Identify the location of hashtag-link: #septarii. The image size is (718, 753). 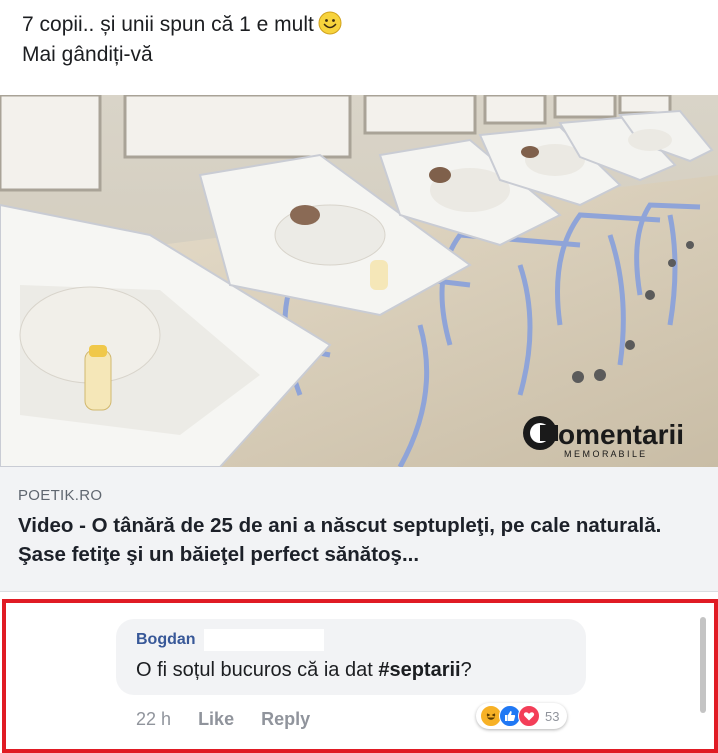
(419, 670).